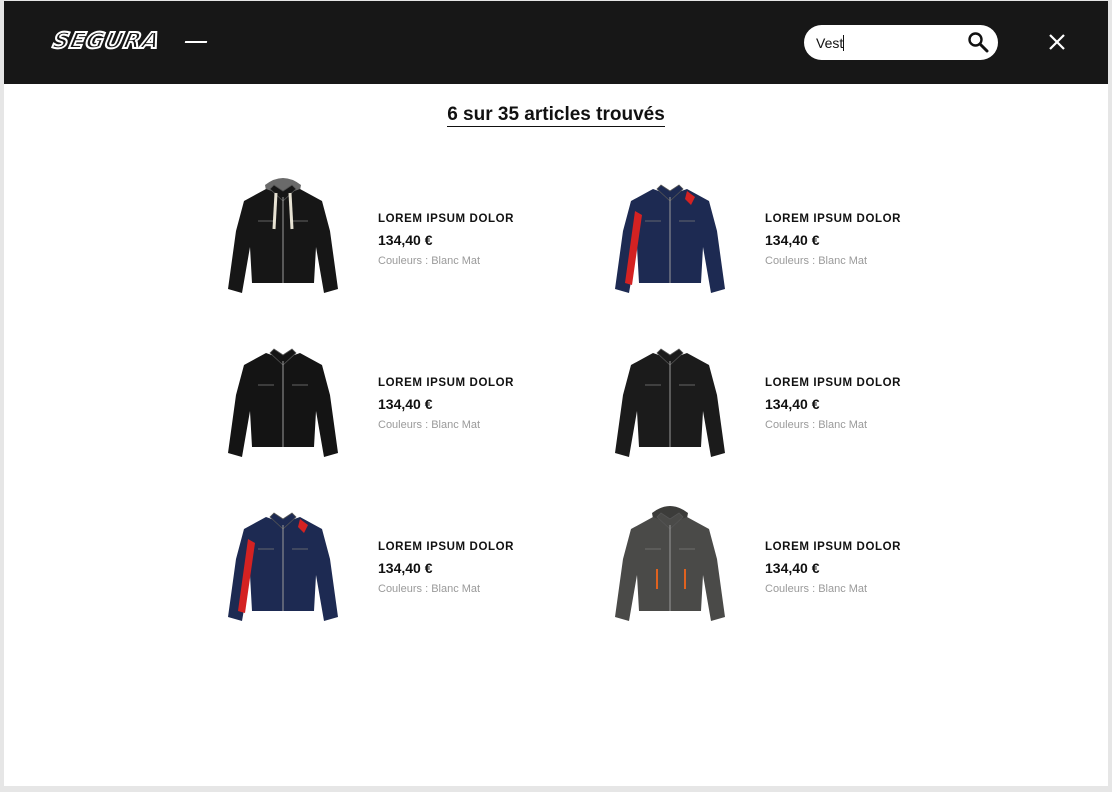 The width and height of the screenshot is (1112, 792). Describe the element at coordinates (1057, 42) in the screenshot. I see `close-icon` at that location.